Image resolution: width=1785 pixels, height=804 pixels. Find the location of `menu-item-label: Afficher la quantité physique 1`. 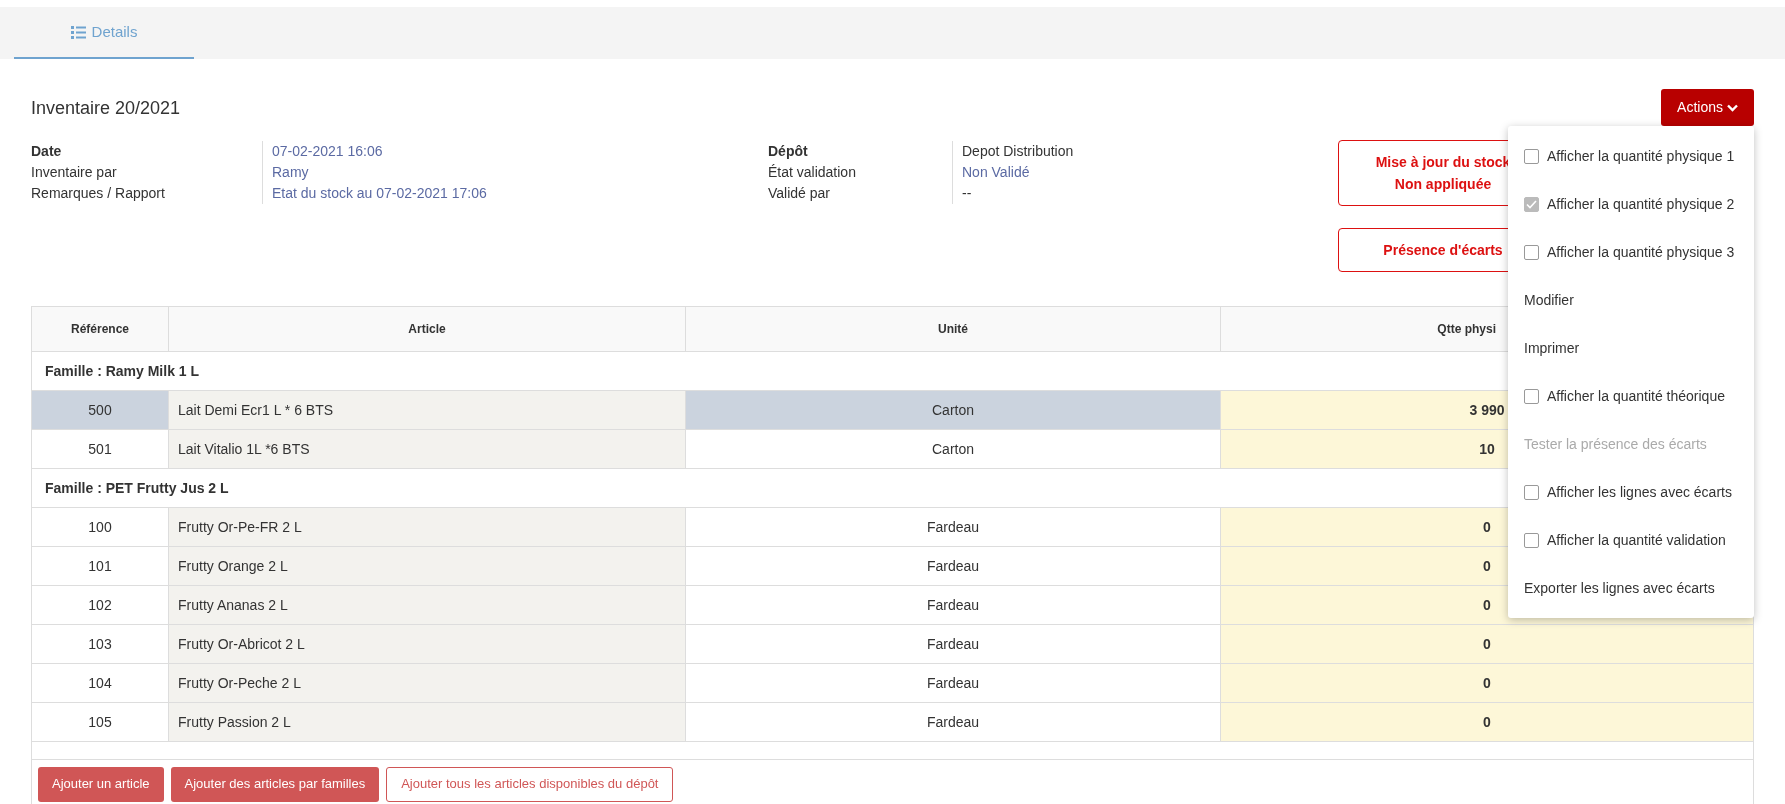

menu-item-label: Afficher la quantité physique 1 is located at coordinates (1641, 156).